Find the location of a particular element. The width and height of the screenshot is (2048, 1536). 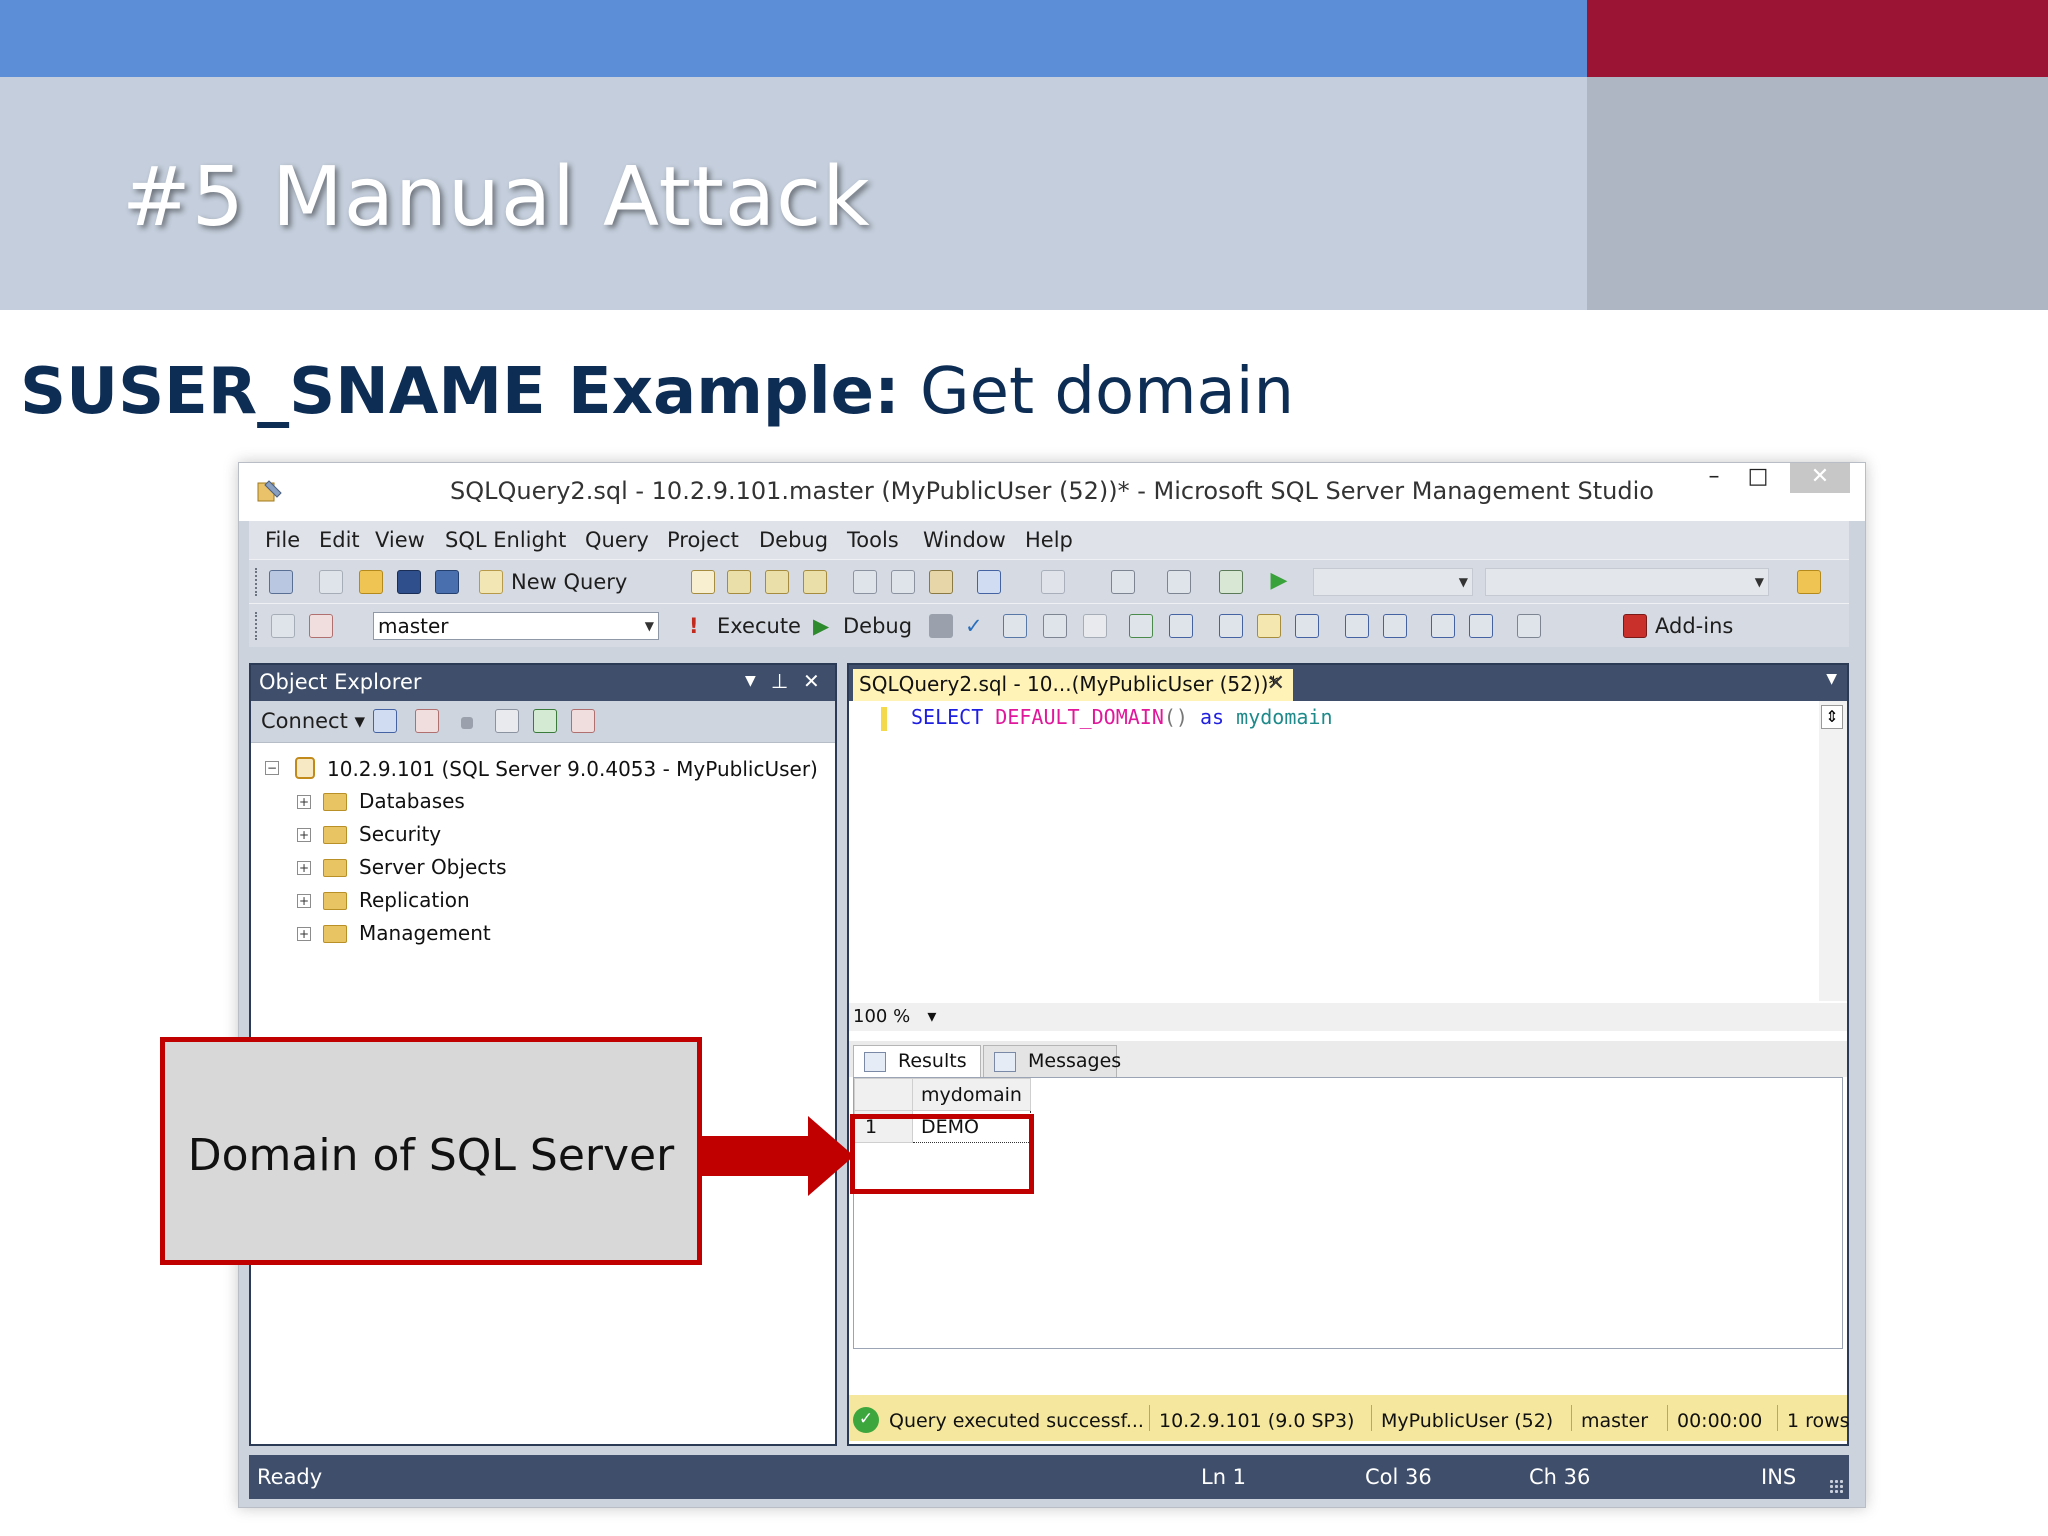

analyze-query-icon is located at coordinates (1181, 626).